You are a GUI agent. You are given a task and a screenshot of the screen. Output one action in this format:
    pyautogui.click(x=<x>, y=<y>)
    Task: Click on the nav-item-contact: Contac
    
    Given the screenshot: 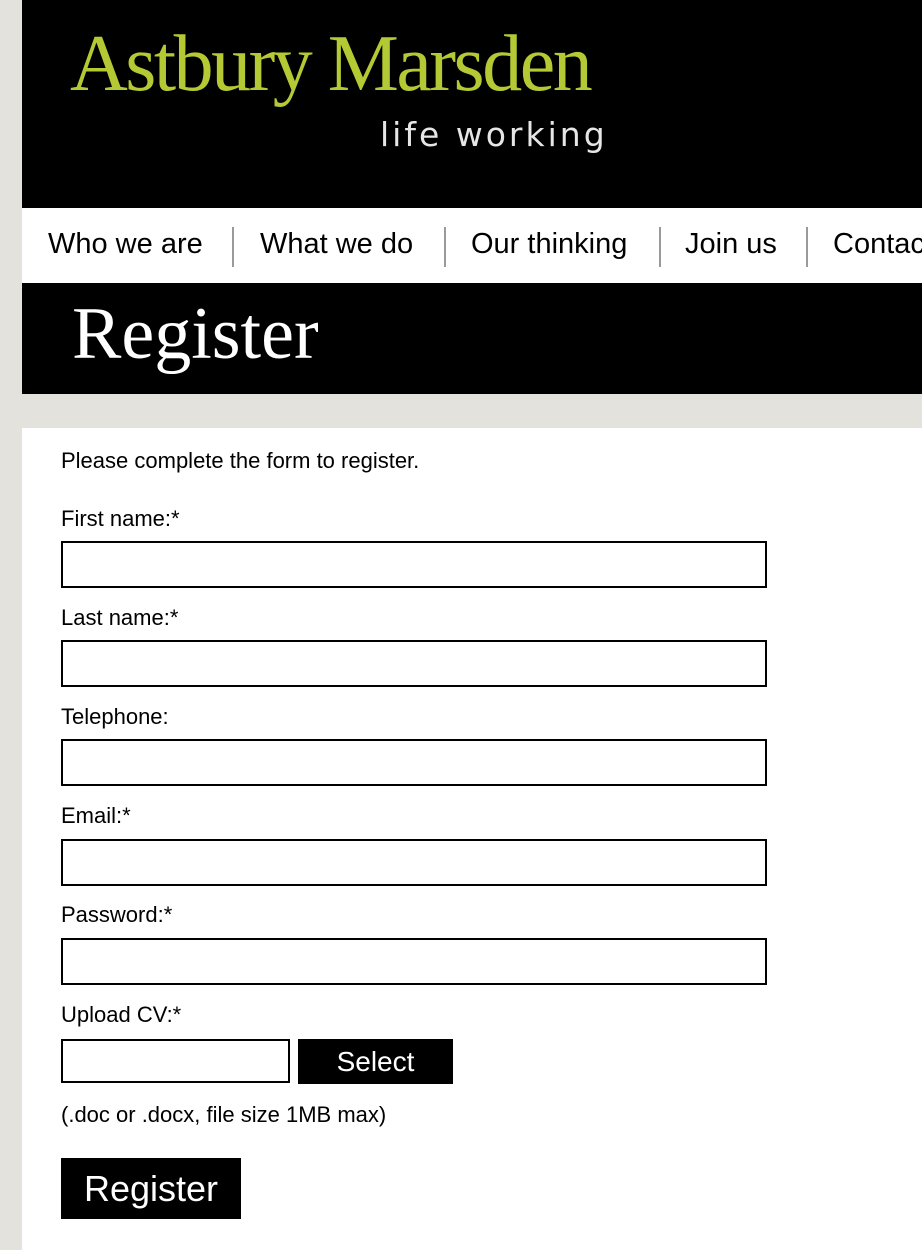 What is the action you would take?
    pyautogui.click(x=877, y=245)
    